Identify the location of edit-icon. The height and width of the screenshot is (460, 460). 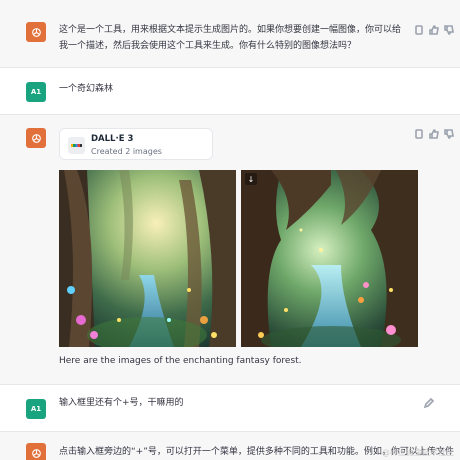
(429, 403).